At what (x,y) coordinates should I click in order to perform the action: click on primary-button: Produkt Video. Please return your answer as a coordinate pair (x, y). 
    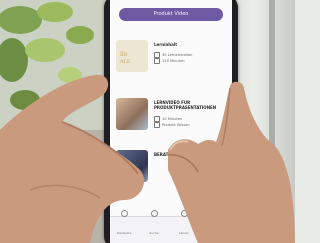
    Looking at the image, I should click on (171, 14).